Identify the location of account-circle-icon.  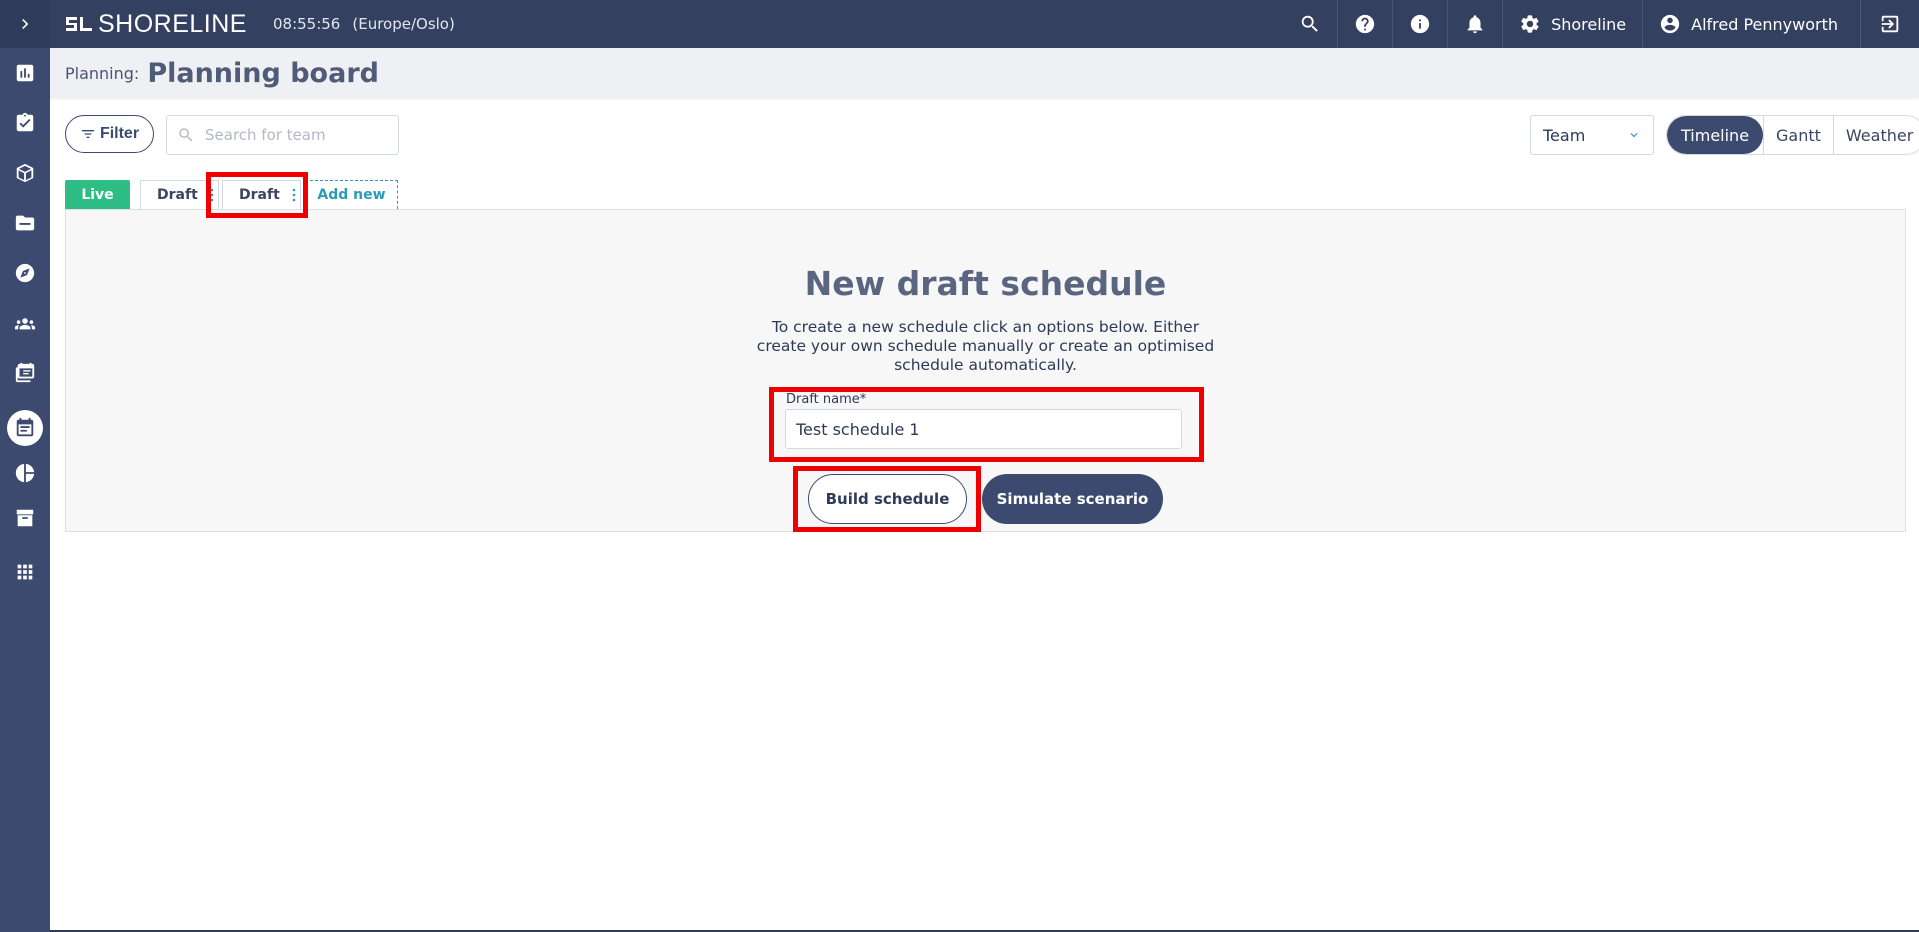
(1670, 24).